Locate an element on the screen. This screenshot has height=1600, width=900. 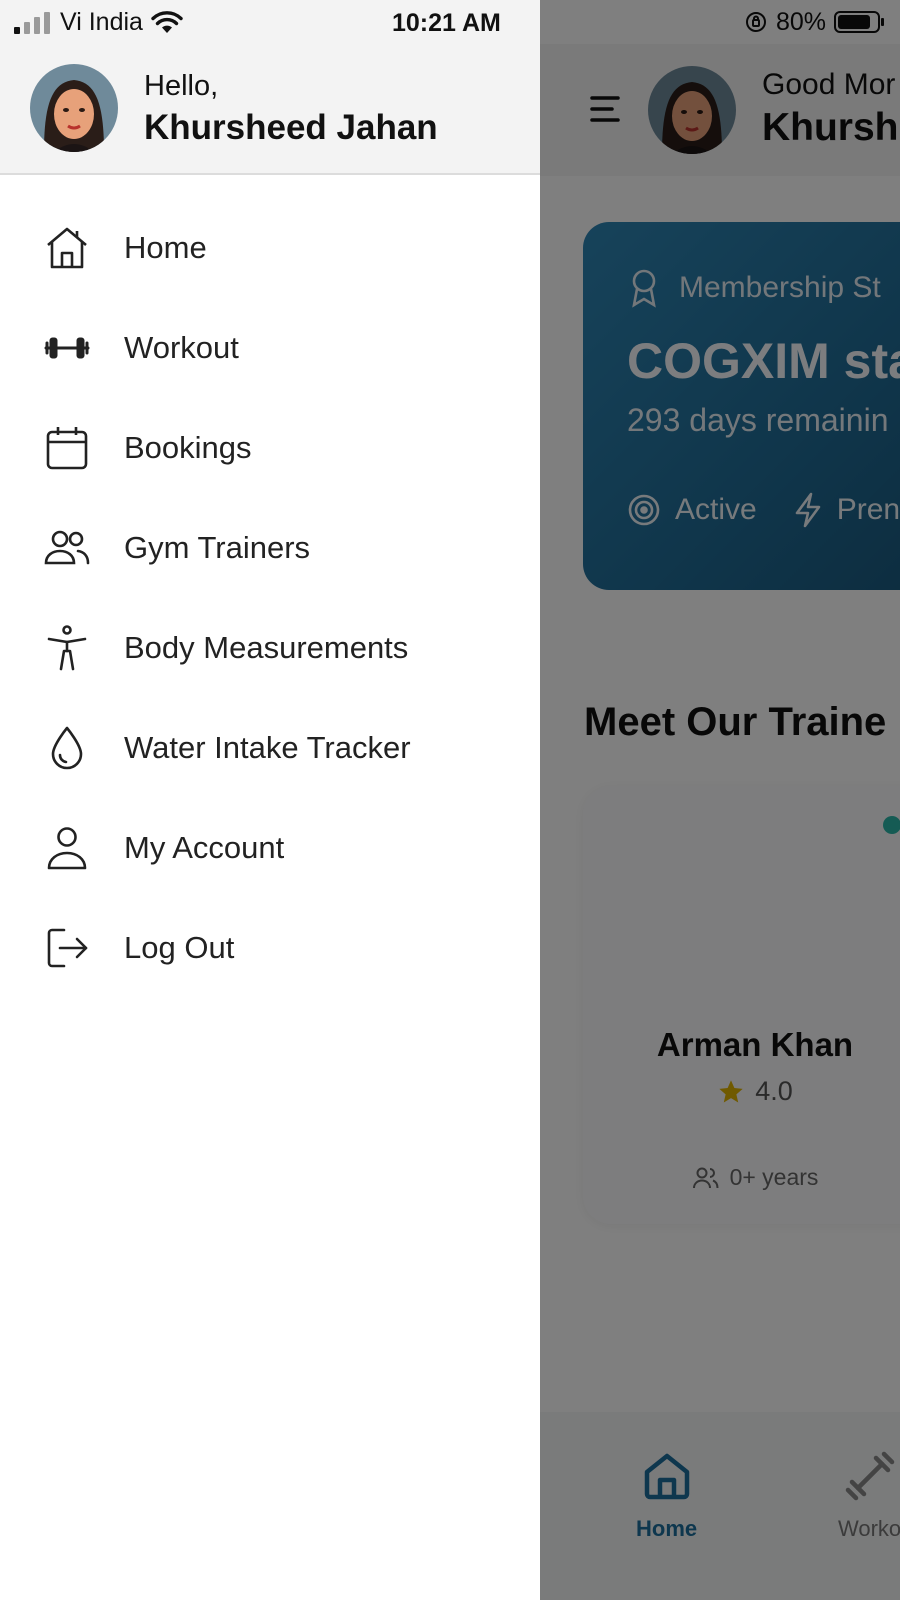
droplet-icon is located at coordinates (67, 748).